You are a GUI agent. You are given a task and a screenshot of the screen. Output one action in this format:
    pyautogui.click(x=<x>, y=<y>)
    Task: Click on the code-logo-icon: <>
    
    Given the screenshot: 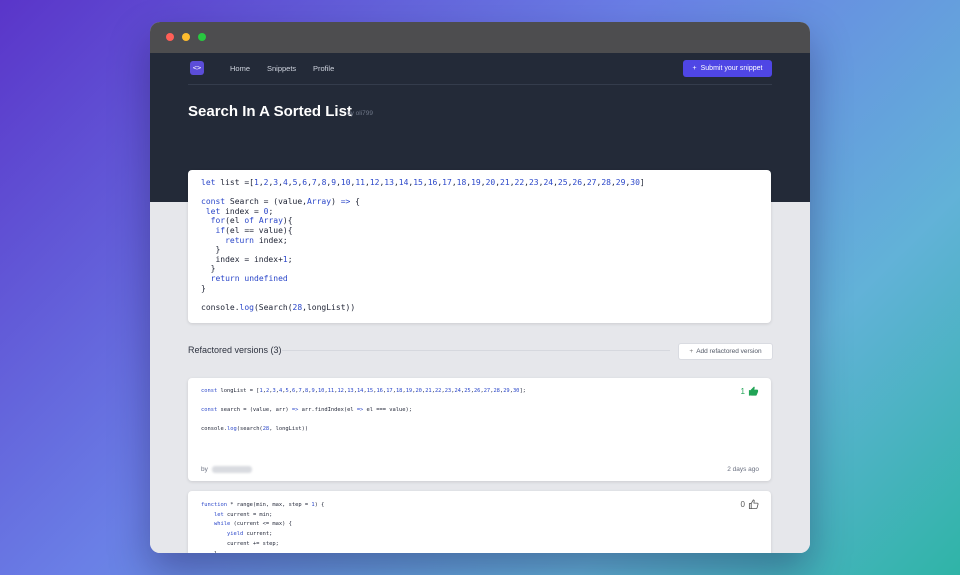 What is the action you would take?
    pyautogui.click(x=197, y=68)
    